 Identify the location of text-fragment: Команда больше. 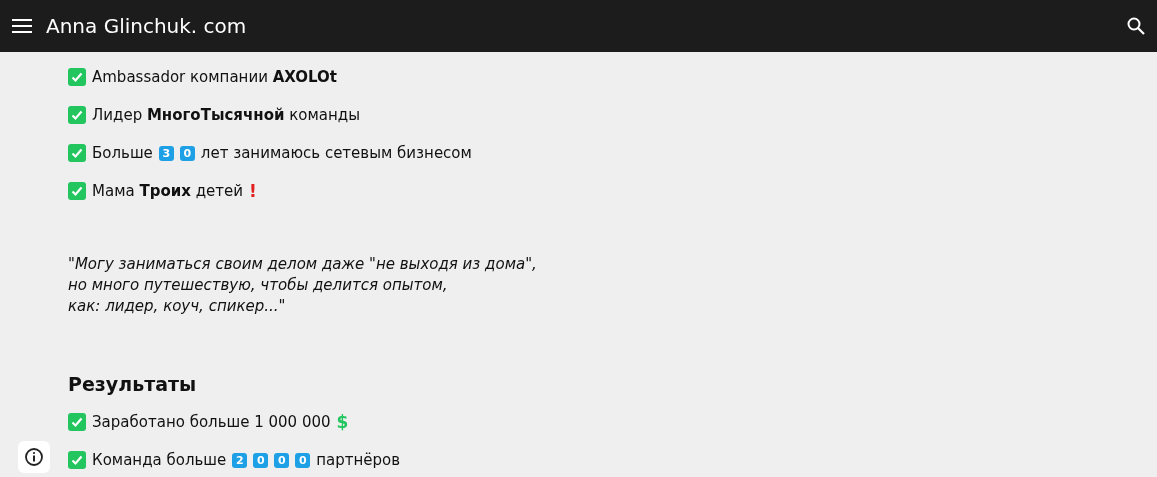
(159, 460).